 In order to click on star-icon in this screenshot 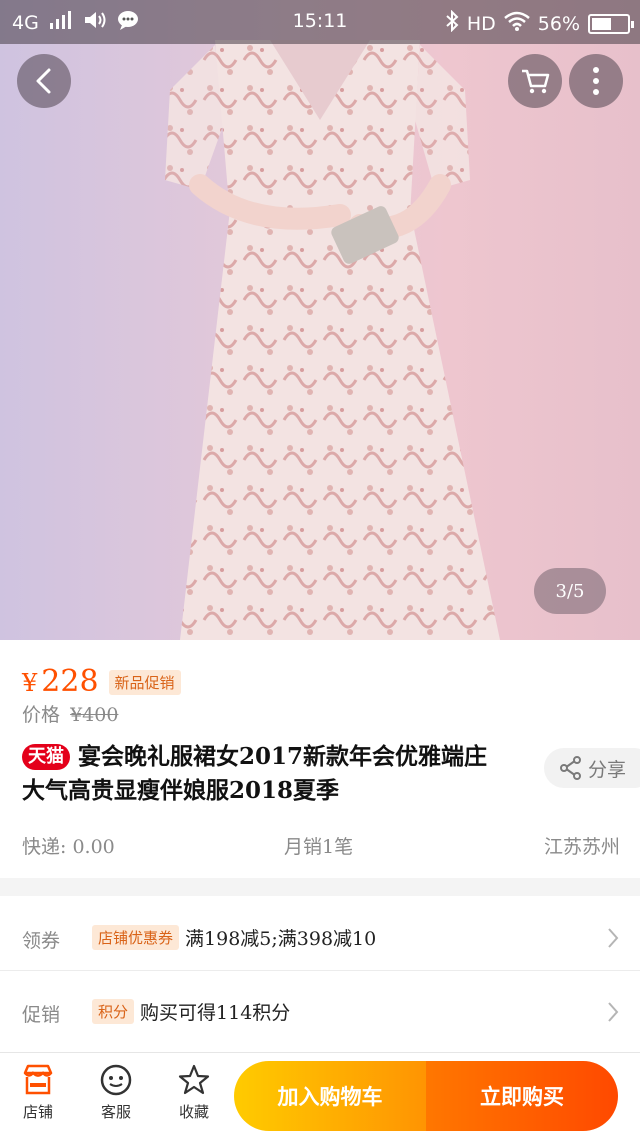, I will do `click(194, 1079)`.